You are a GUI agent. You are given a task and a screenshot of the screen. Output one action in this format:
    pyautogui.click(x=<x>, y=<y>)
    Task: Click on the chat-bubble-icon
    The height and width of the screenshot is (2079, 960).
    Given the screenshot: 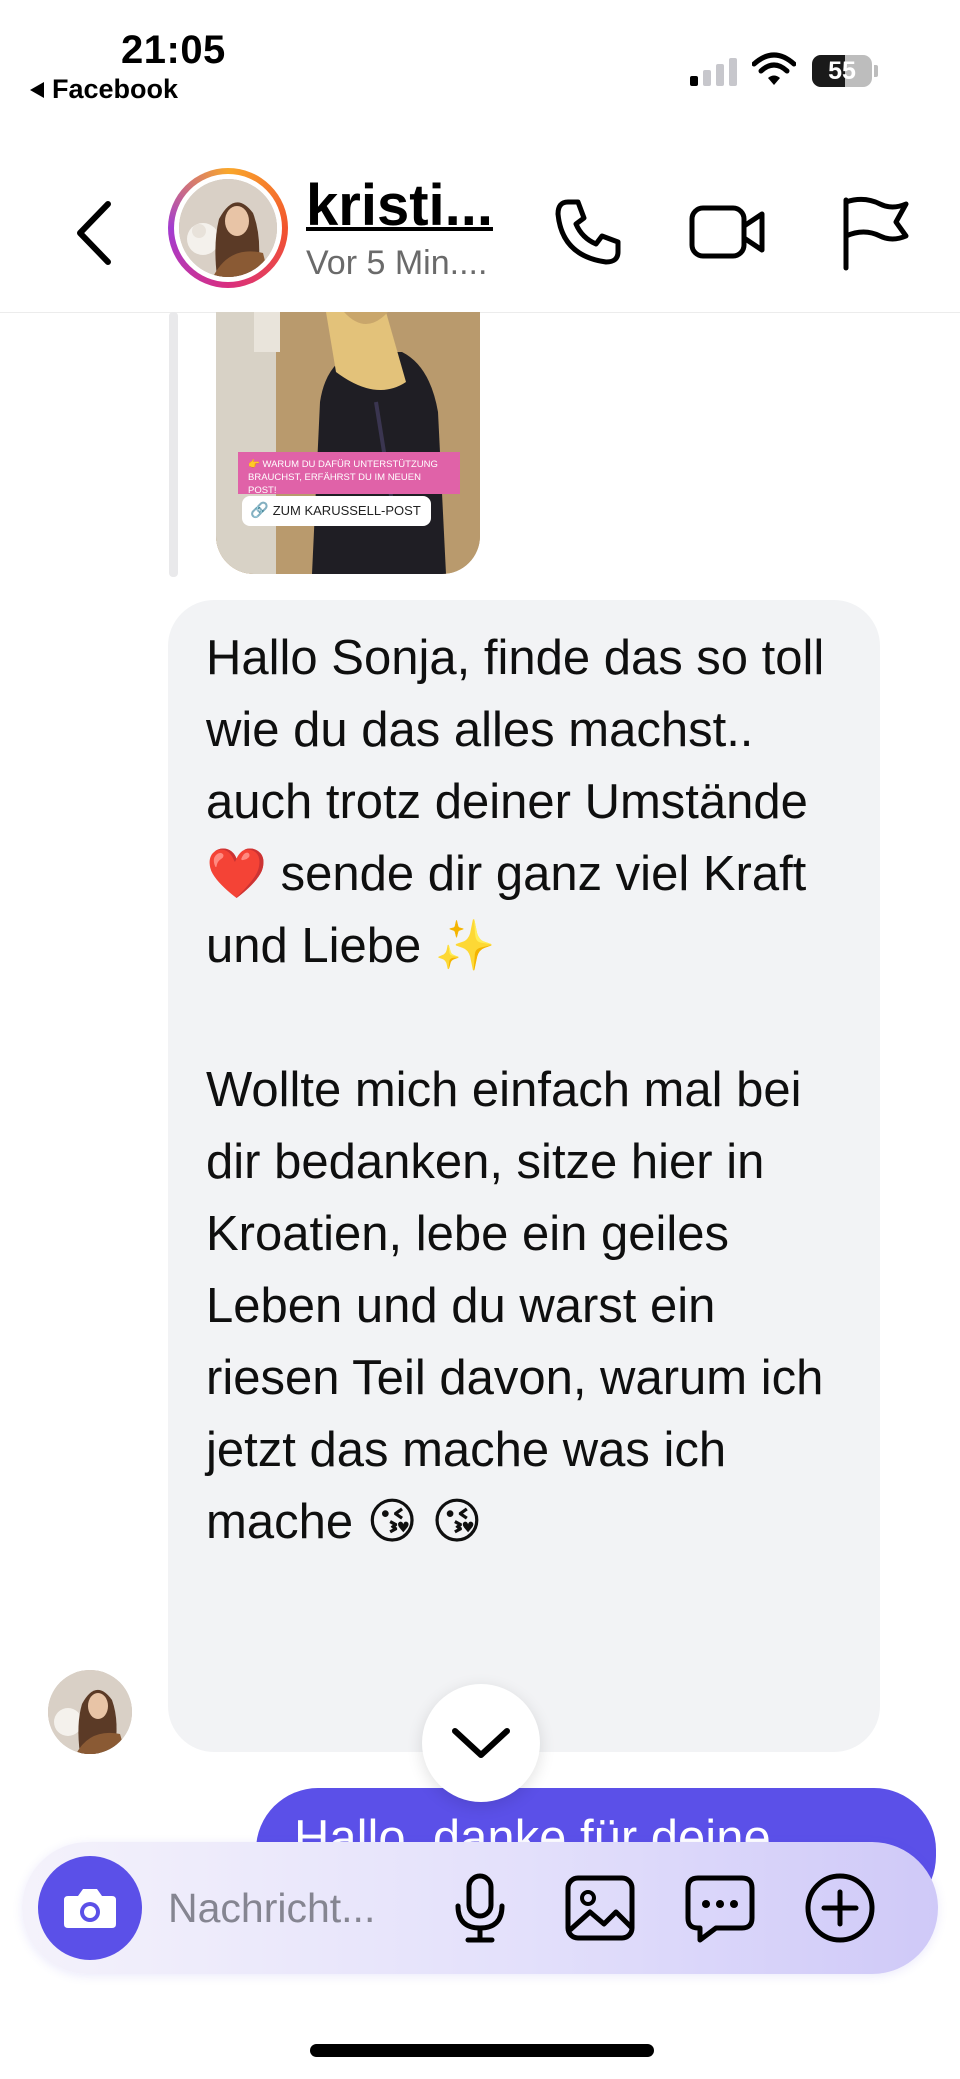 What is the action you would take?
    pyautogui.click(x=720, y=1908)
    